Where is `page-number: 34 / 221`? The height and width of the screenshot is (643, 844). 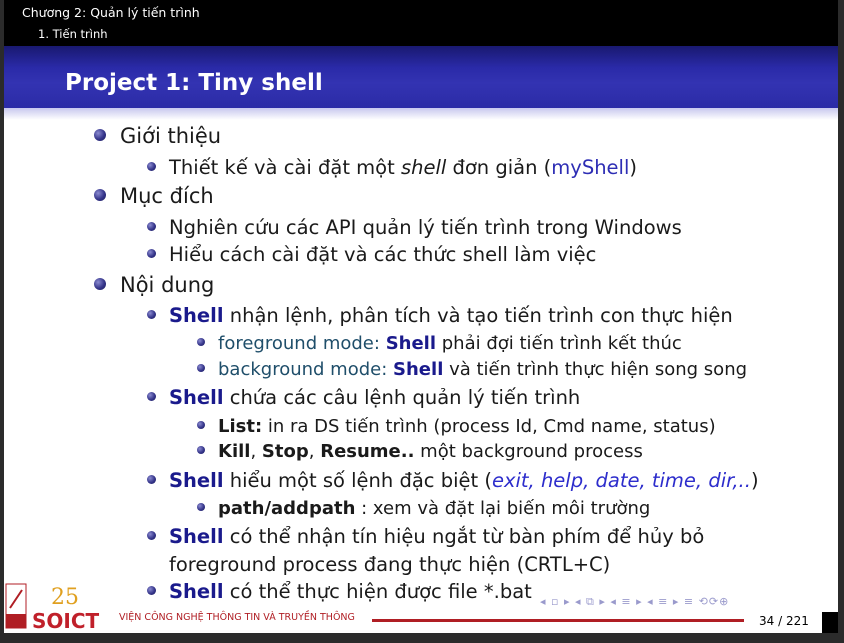
page-number: 34 / 221 is located at coordinates (784, 621).